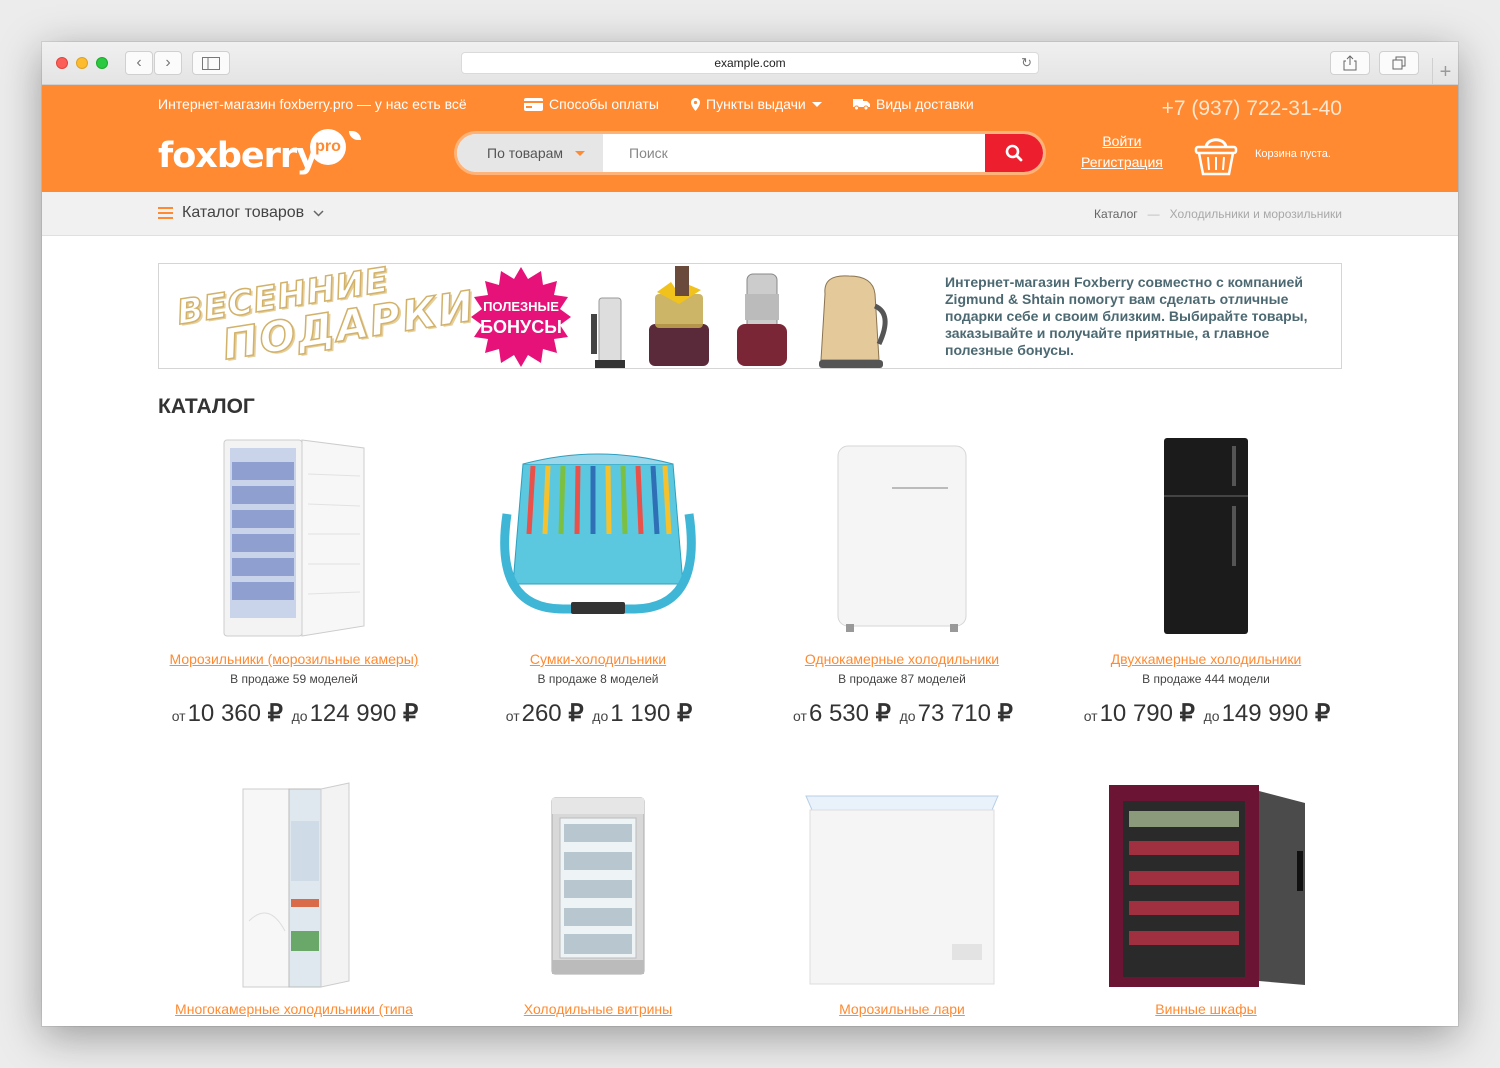 This screenshot has width=1500, height=1068. Describe the element at coordinates (1445, 72) in the screenshot. I see `new-tab-button: +` at that location.